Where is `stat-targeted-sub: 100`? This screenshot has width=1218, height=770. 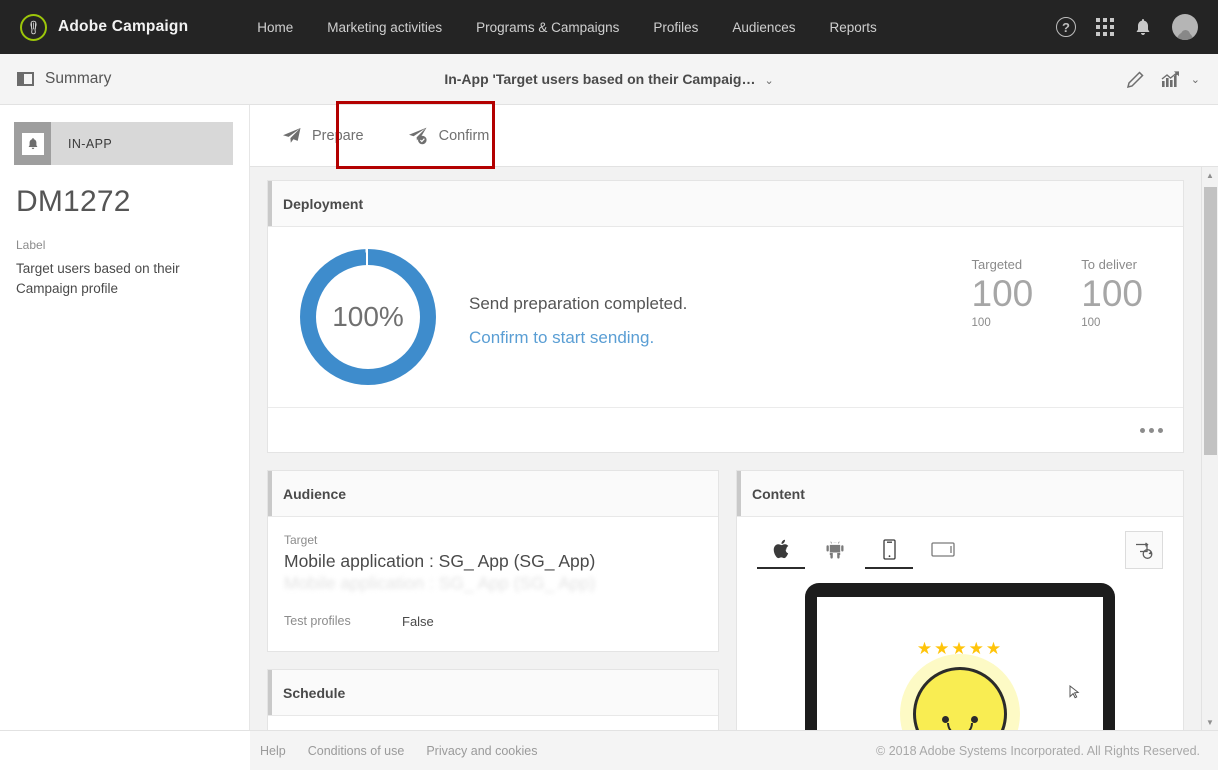
stat-targeted-sub: 100 is located at coordinates (981, 322).